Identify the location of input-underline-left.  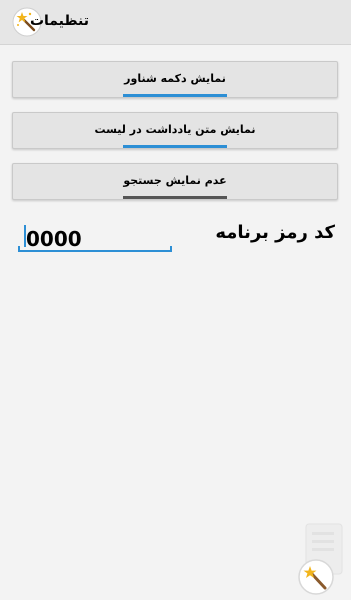
(19, 249).